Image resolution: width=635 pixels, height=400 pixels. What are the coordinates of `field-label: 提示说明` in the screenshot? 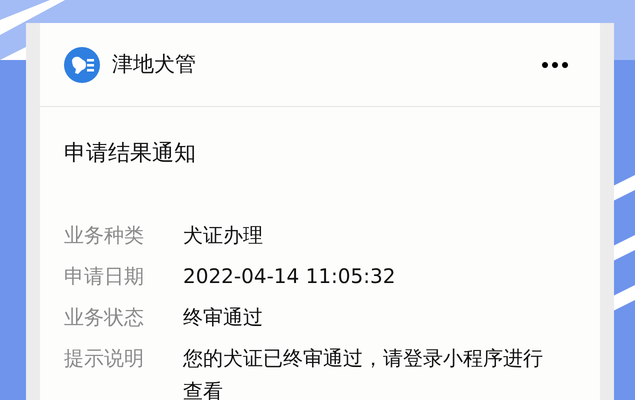 It's located at (104, 358).